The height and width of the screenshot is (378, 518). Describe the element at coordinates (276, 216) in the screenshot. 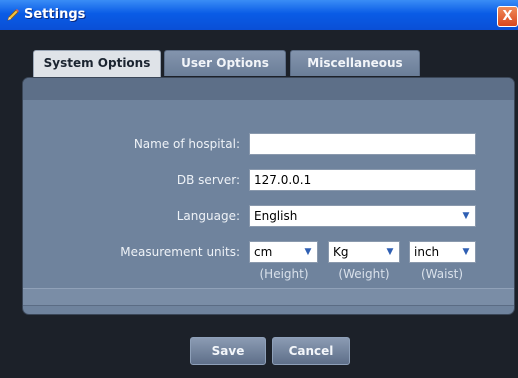

I see `language-select-value: English` at that location.